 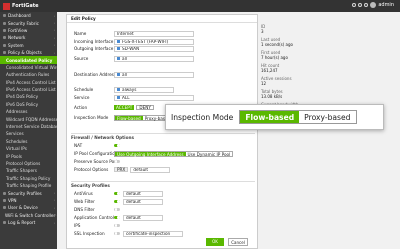 What do you see at coordinates (28, 148) in the screenshot?
I see `sidebar-item: Virtual IPs` at bounding box center [28, 148].